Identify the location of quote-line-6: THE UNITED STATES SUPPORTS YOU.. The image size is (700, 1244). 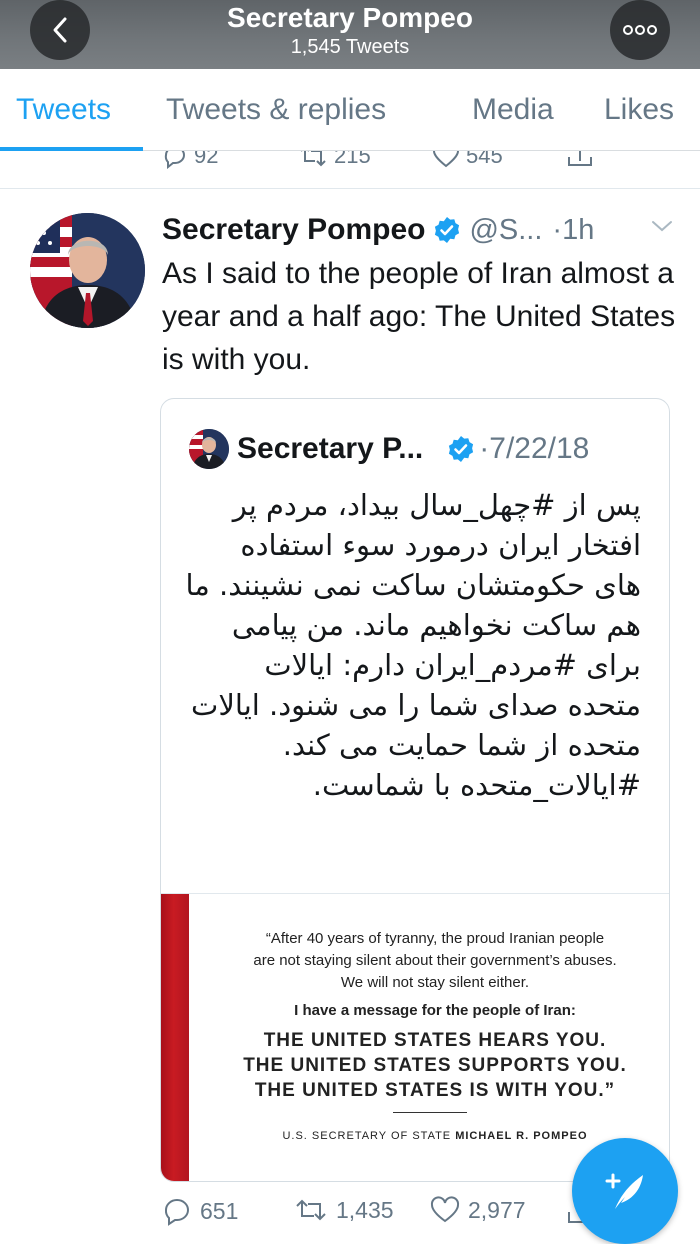
(435, 1065).